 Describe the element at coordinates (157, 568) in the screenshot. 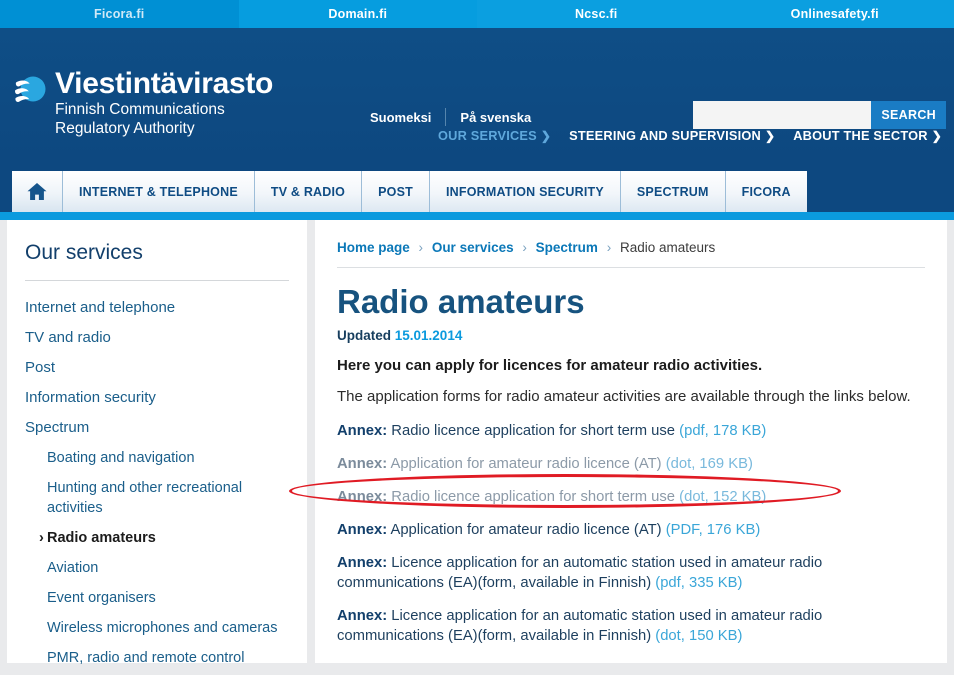

I see `sidebar-item-aviation: Aviation` at that location.